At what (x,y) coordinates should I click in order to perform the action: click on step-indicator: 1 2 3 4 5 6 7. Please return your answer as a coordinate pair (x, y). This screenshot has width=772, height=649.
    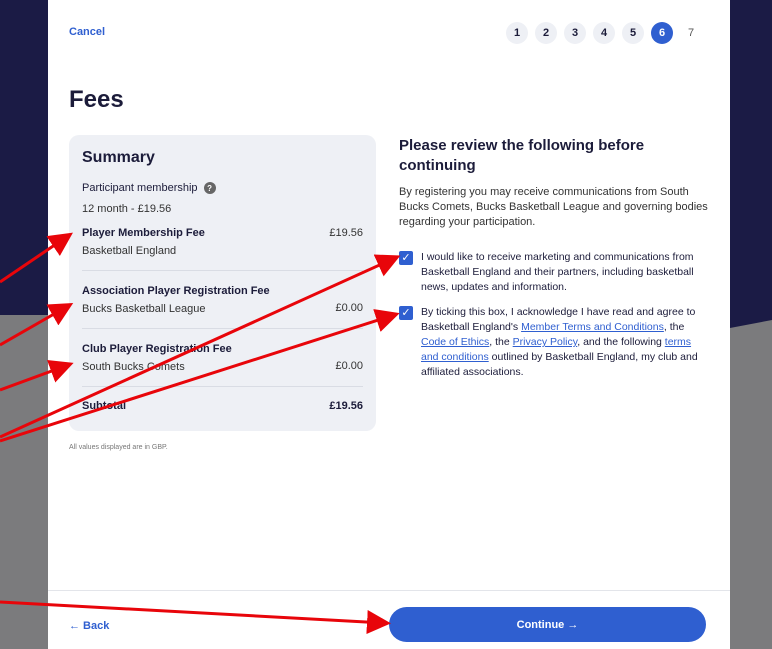
    Looking at the image, I should click on (604, 33).